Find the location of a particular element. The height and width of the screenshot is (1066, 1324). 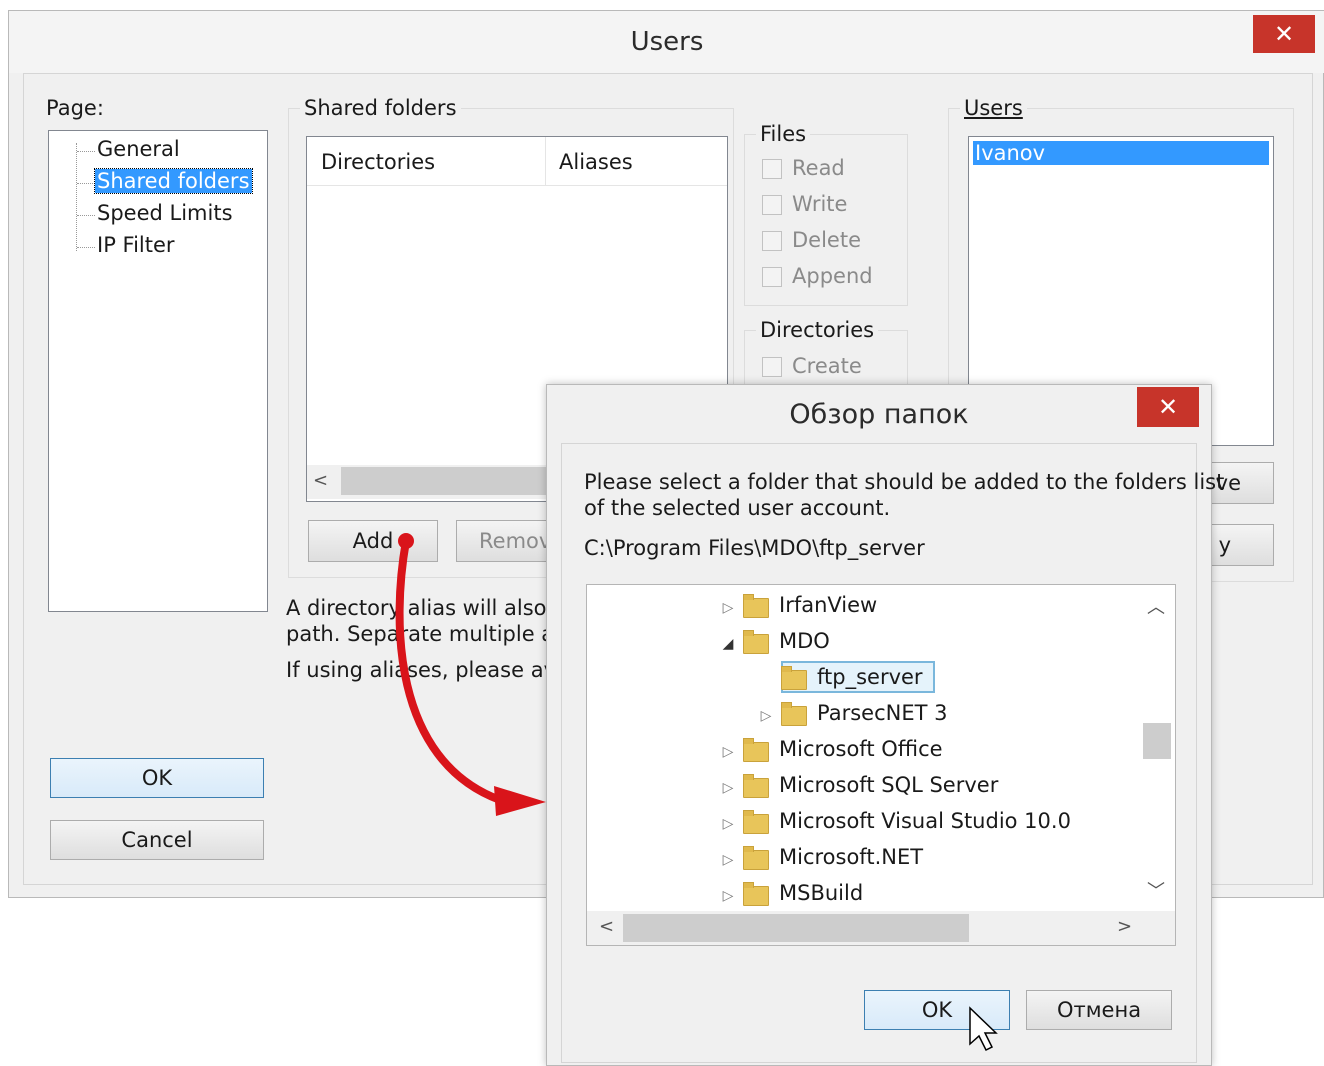

red-arrow-head-icon is located at coordinates (520, 801).